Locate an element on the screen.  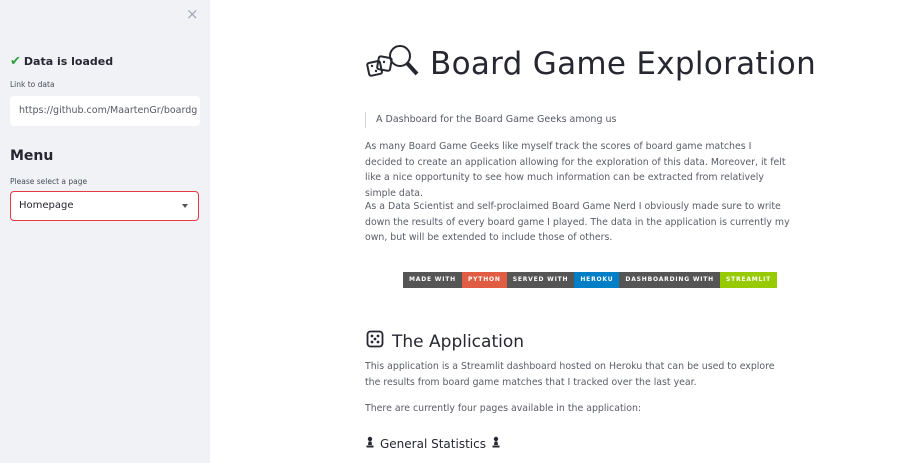
badge-made-with: MADE WITH is located at coordinates (432, 280).